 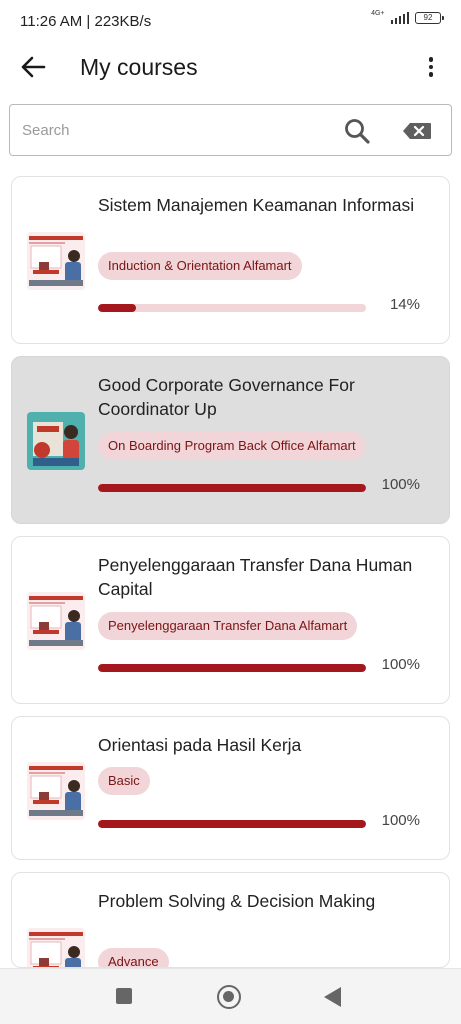 I want to click on search-icon, so click(x=357, y=131).